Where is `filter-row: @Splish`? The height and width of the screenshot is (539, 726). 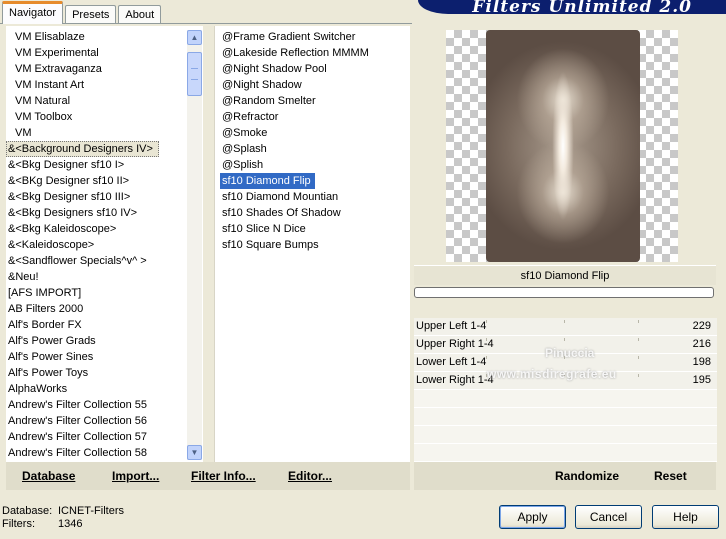
filter-row: @Splish is located at coordinates (315, 165).